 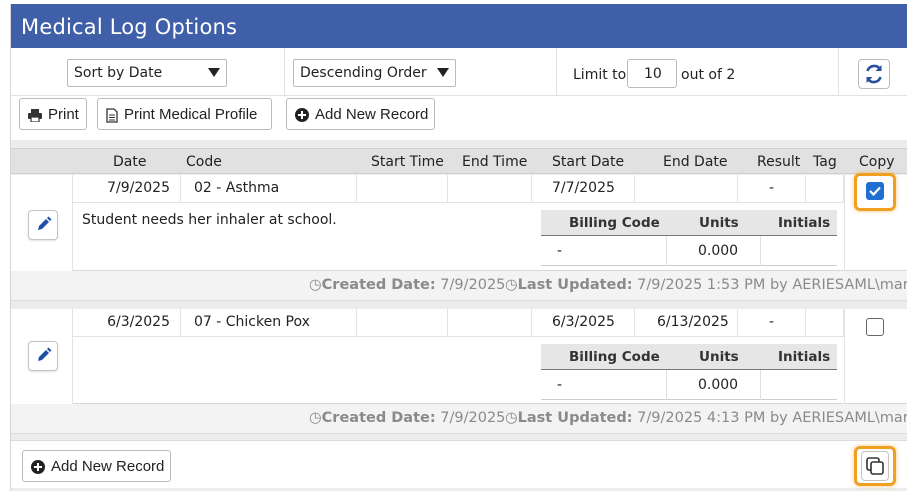 I want to click on panel-title: Medical Log Options, so click(x=459, y=26).